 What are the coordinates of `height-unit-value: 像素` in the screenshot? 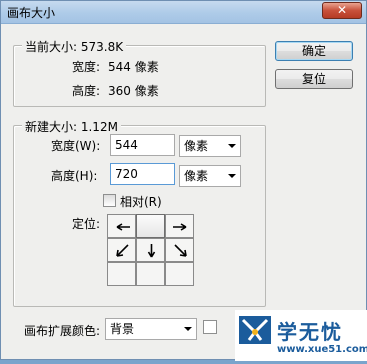 It's located at (196, 176).